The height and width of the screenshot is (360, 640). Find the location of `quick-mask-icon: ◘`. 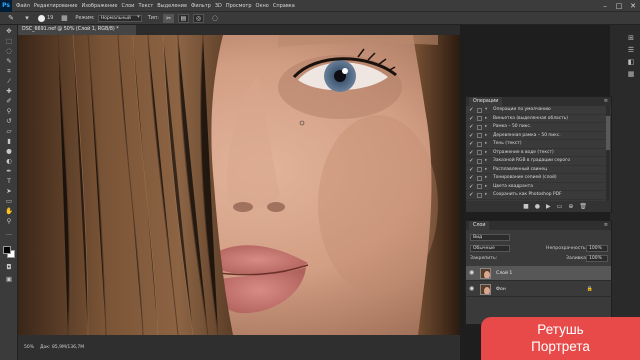

quick-mask-icon: ◘ is located at coordinates (9, 267).